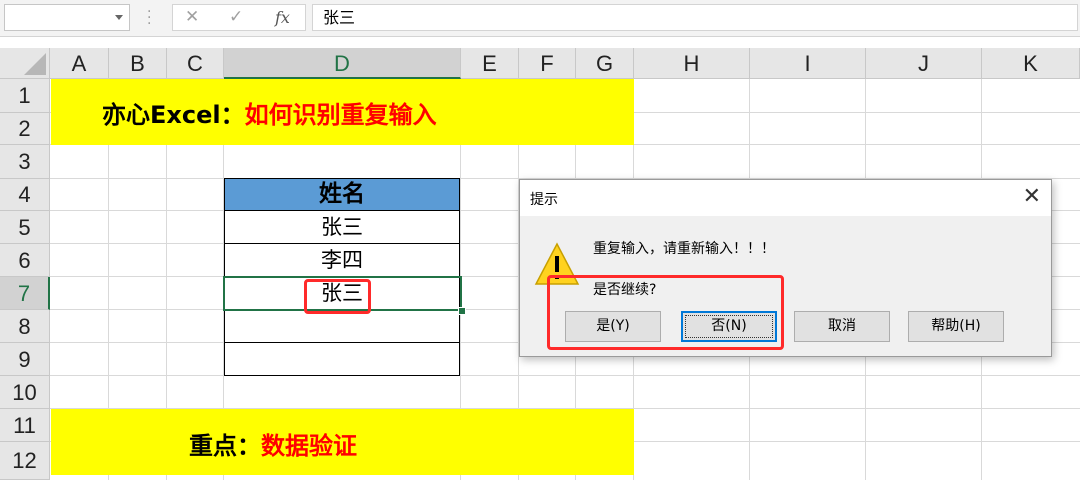 This screenshot has width=1080, height=480. I want to click on column-header-f: F, so click(547, 63).